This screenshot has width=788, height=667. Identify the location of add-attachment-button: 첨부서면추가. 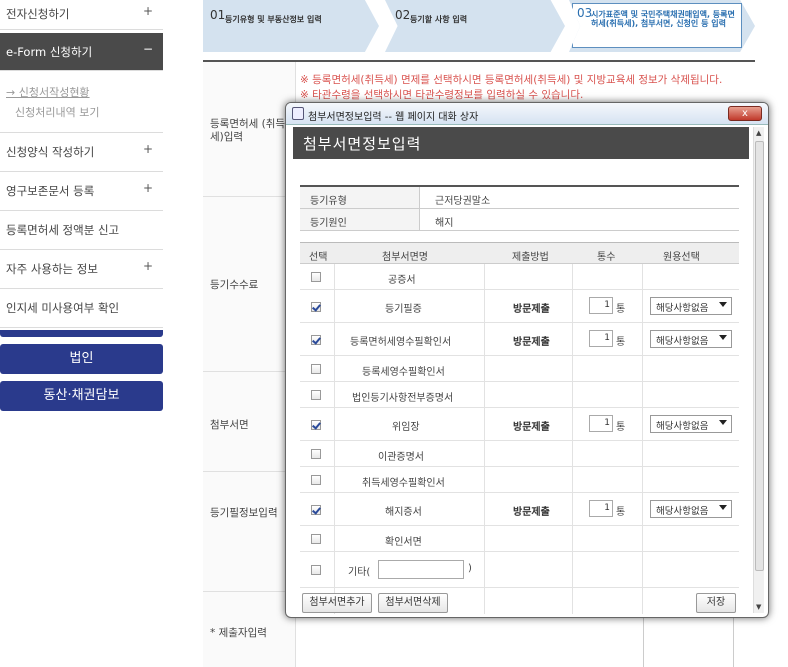
(337, 603).